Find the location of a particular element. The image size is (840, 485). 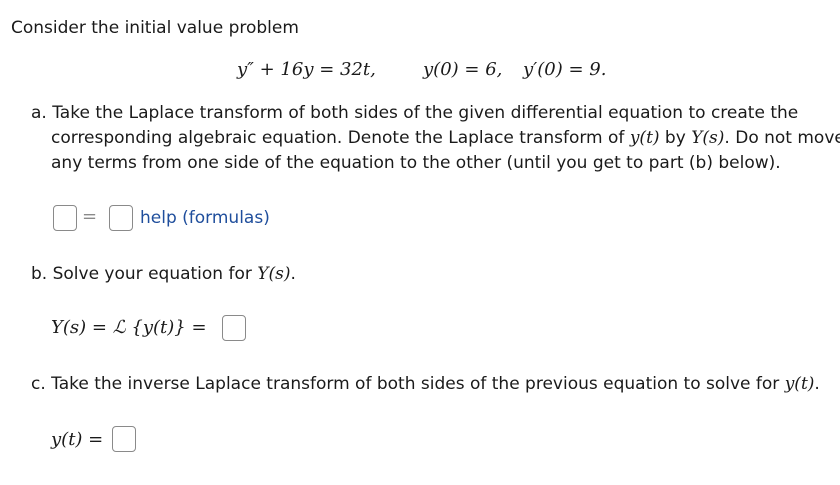

part-b-text-pre: b. Solve your equation for is located at coordinates (144, 274).